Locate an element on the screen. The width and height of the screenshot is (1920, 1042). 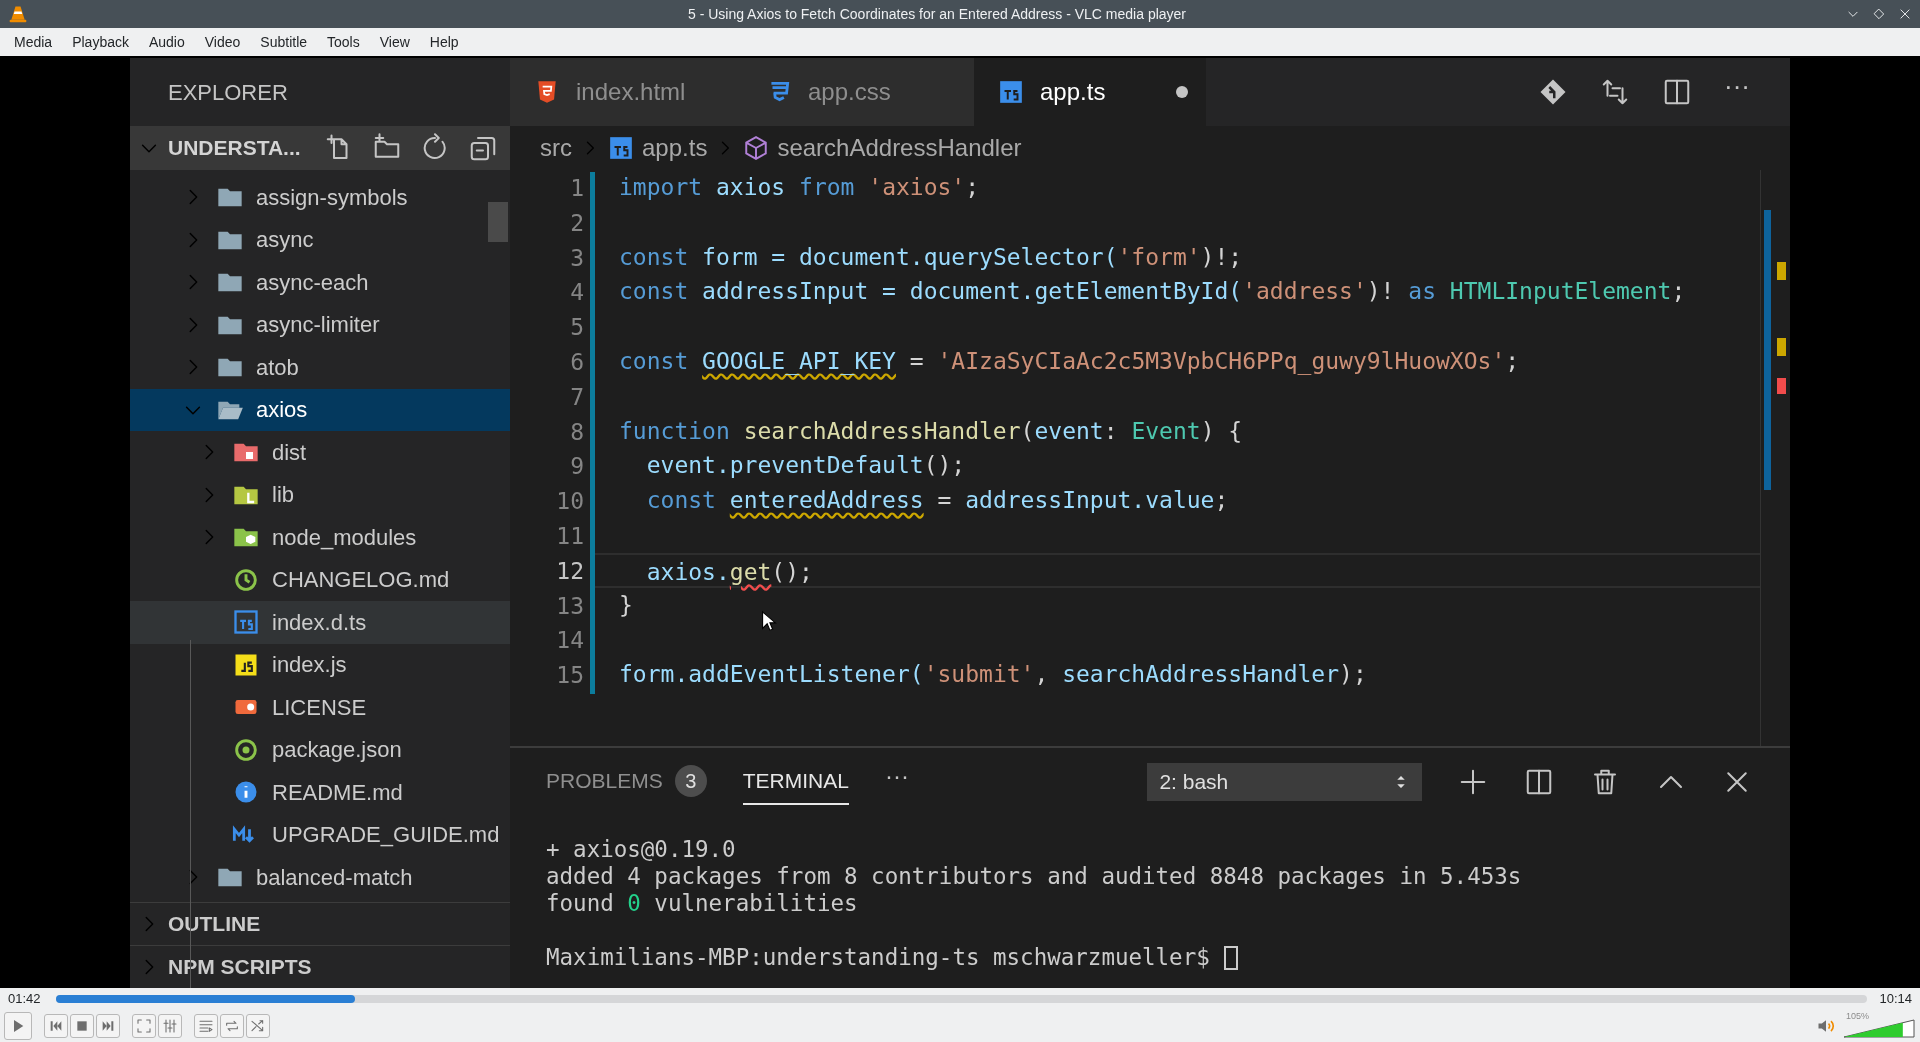
tree-label: CHANGELOG.md is located at coordinates (361, 580).